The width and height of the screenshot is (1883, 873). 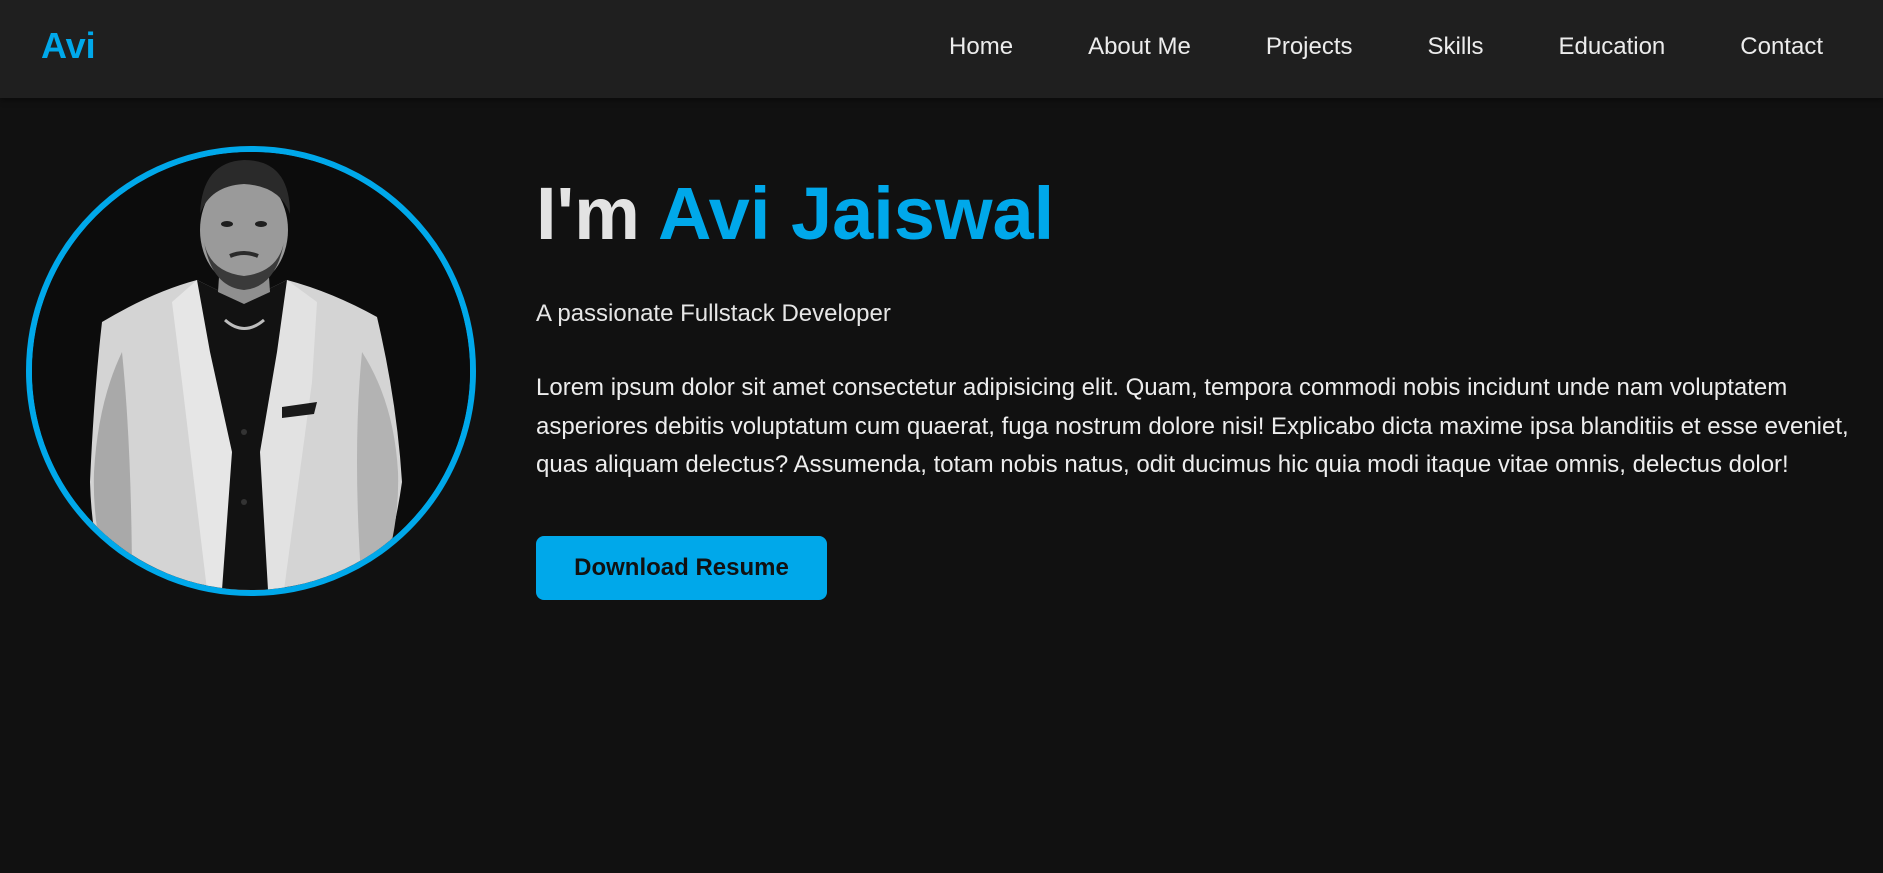 What do you see at coordinates (1139, 47) in the screenshot?
I see `nav-link-about-me: About Me` at bounding box center [1139, 47].